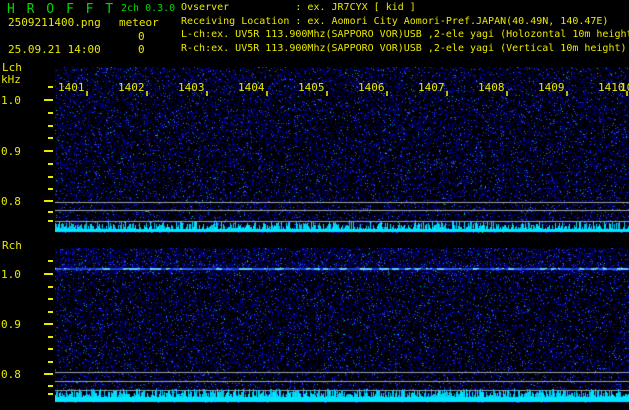 The image size is (629, 410). Describe the element at coordinates (311, 87) in the screenshot. I see `time-label-1405: 1405` at that location.